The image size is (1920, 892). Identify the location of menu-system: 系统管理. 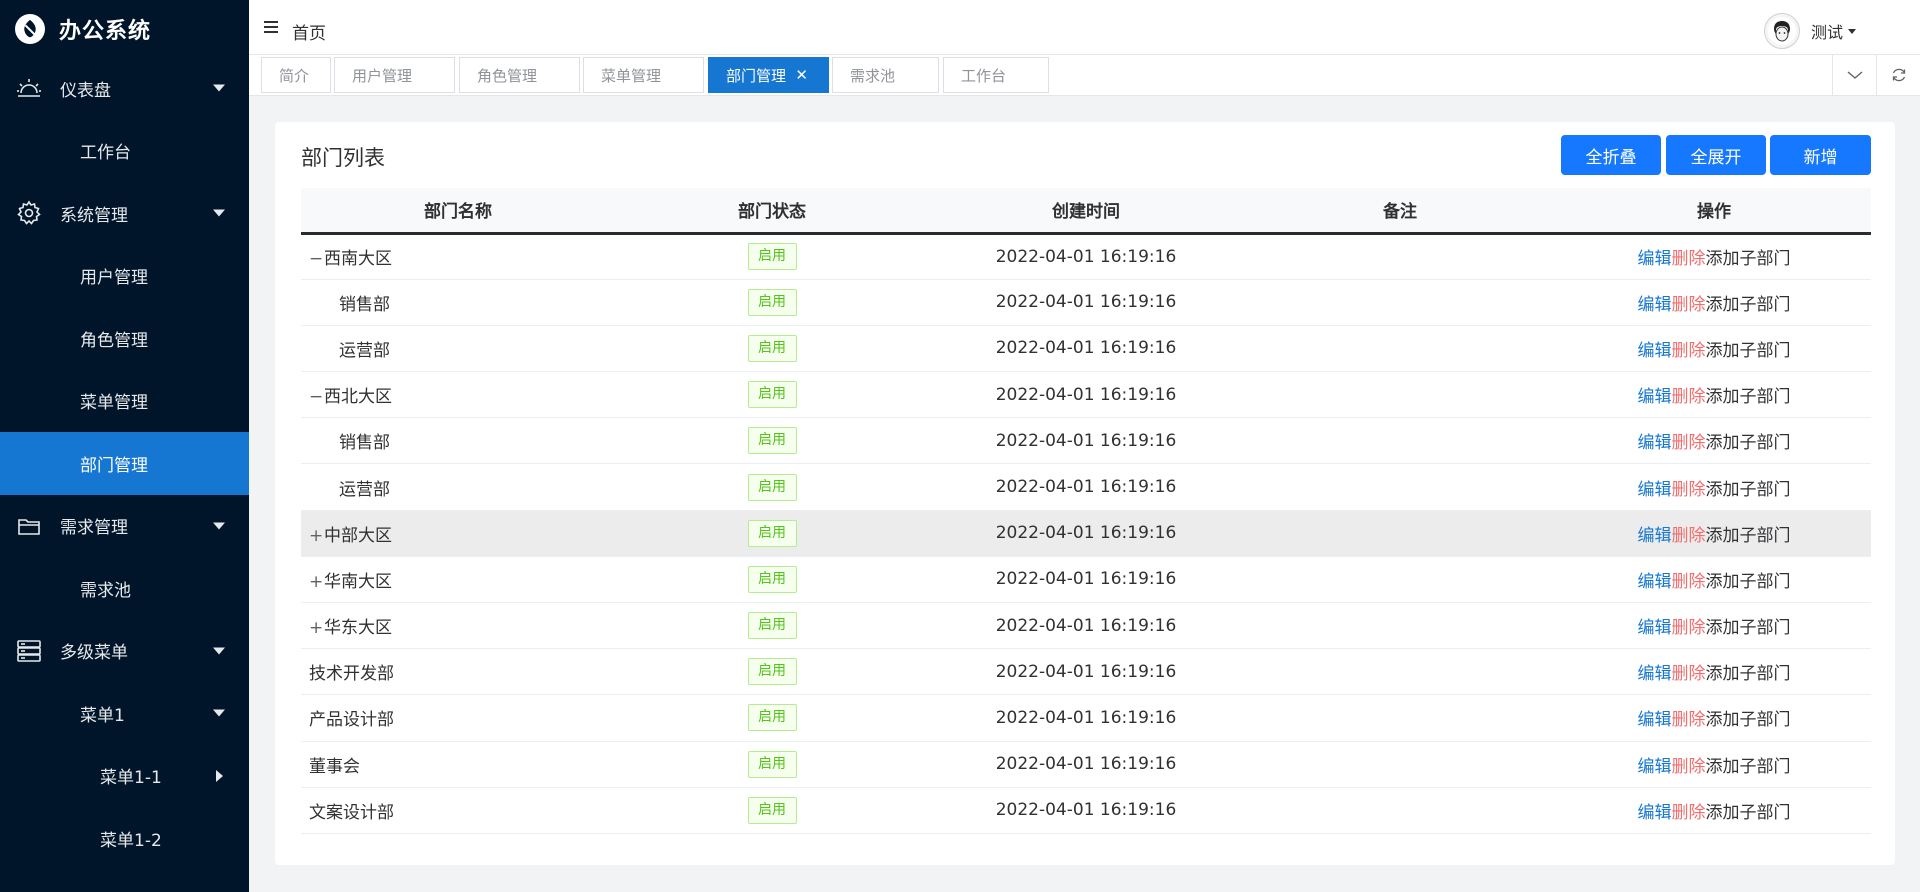
(124, 213).